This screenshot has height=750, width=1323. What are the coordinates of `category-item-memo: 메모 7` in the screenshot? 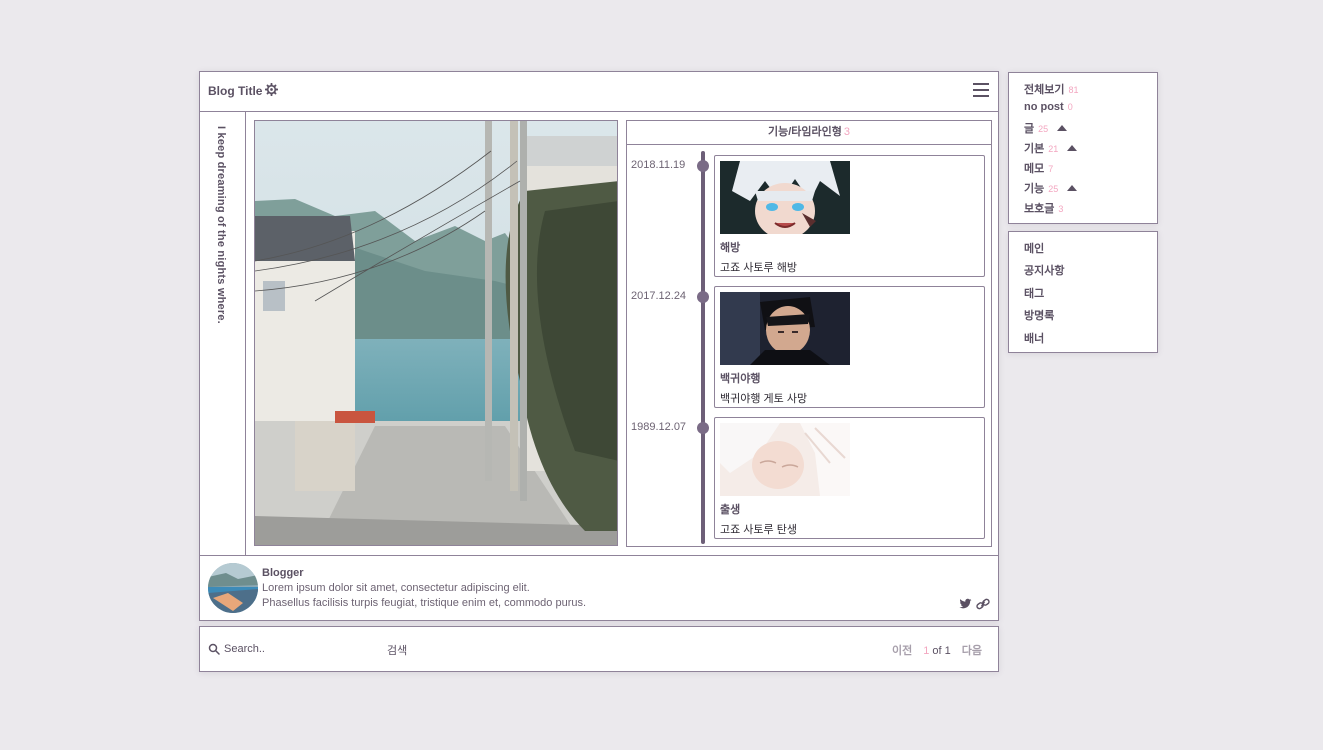 It's located at (1038, 168).